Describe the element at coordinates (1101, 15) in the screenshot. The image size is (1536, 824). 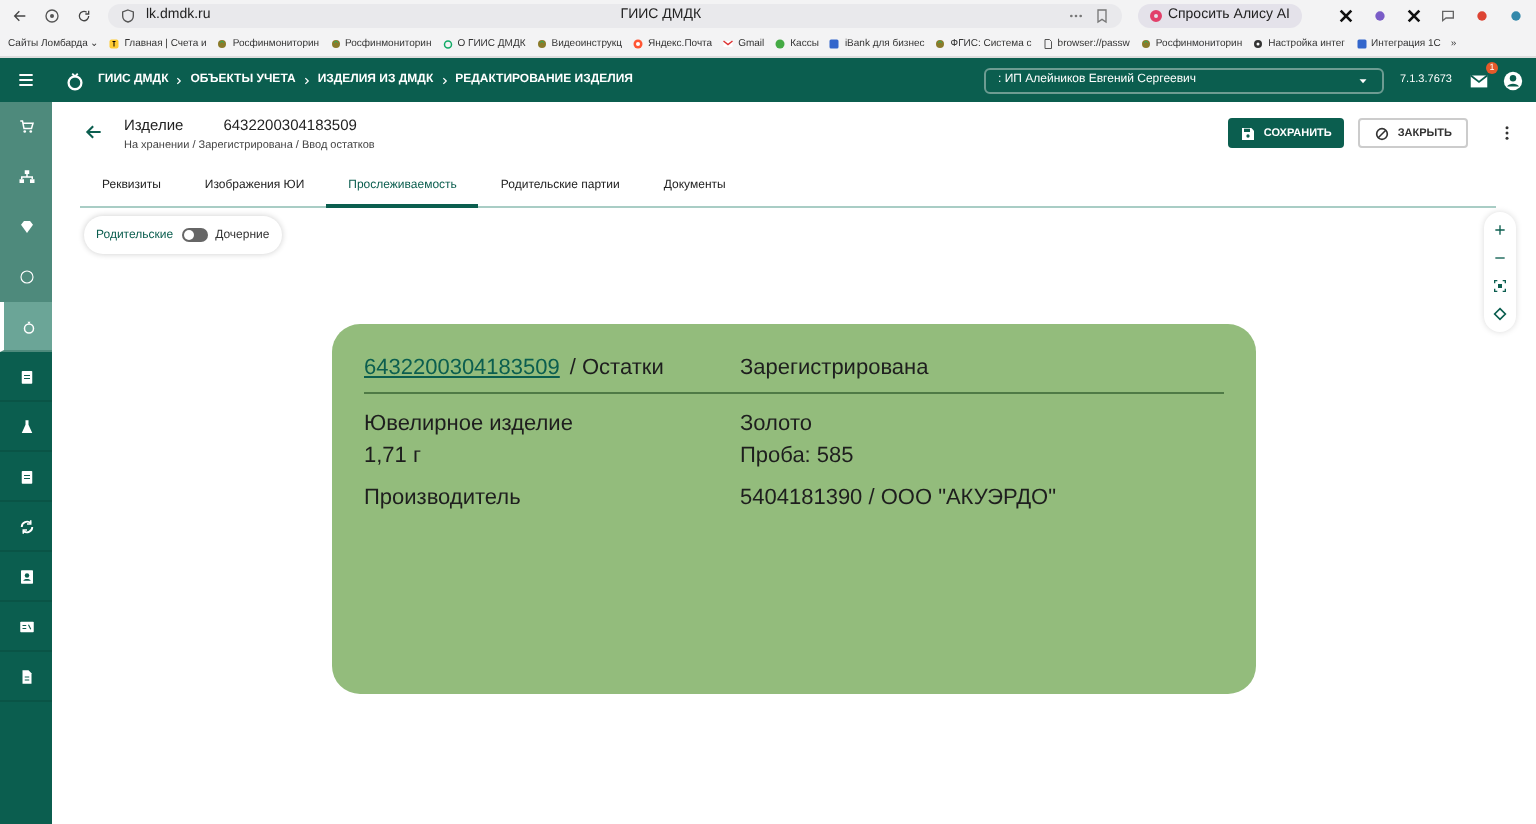
I see `bookmark-icon` at that location.